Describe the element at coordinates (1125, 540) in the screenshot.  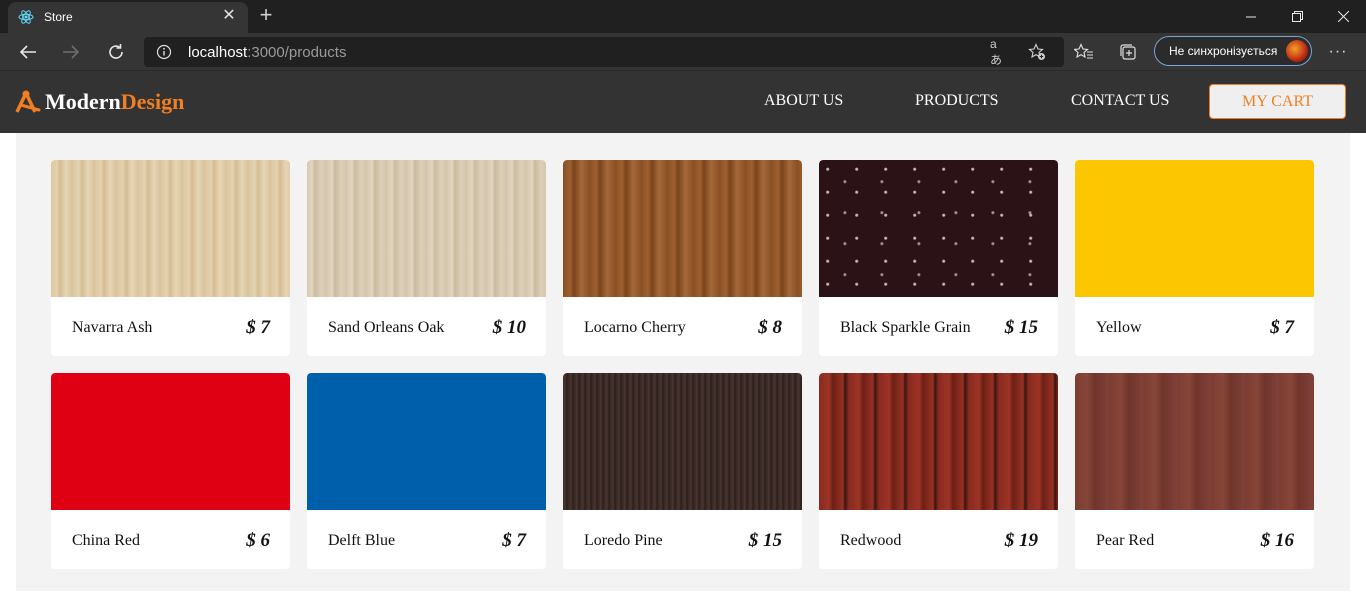
I see `product-name: Pear Red` at that location.